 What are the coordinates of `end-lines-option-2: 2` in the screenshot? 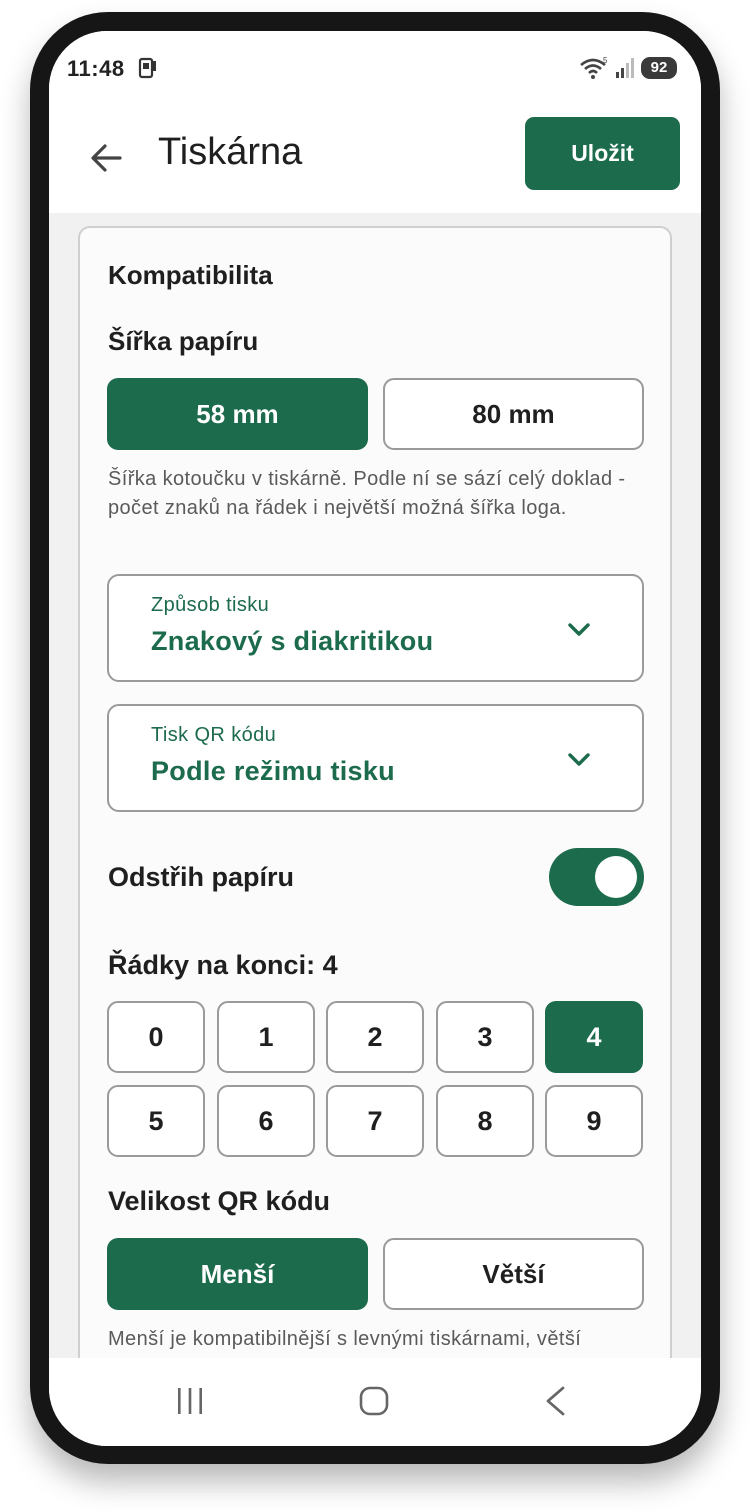 It's located at (375, 1037).